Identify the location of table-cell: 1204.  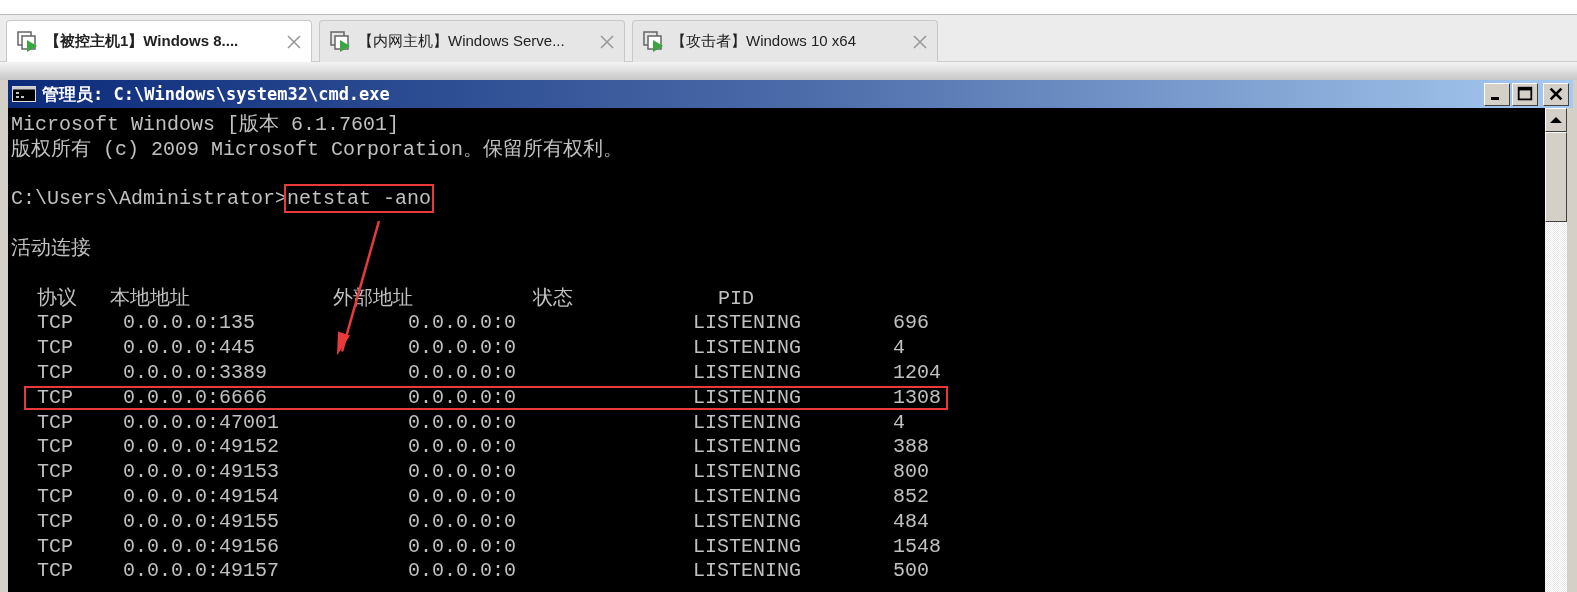
(917, 373).